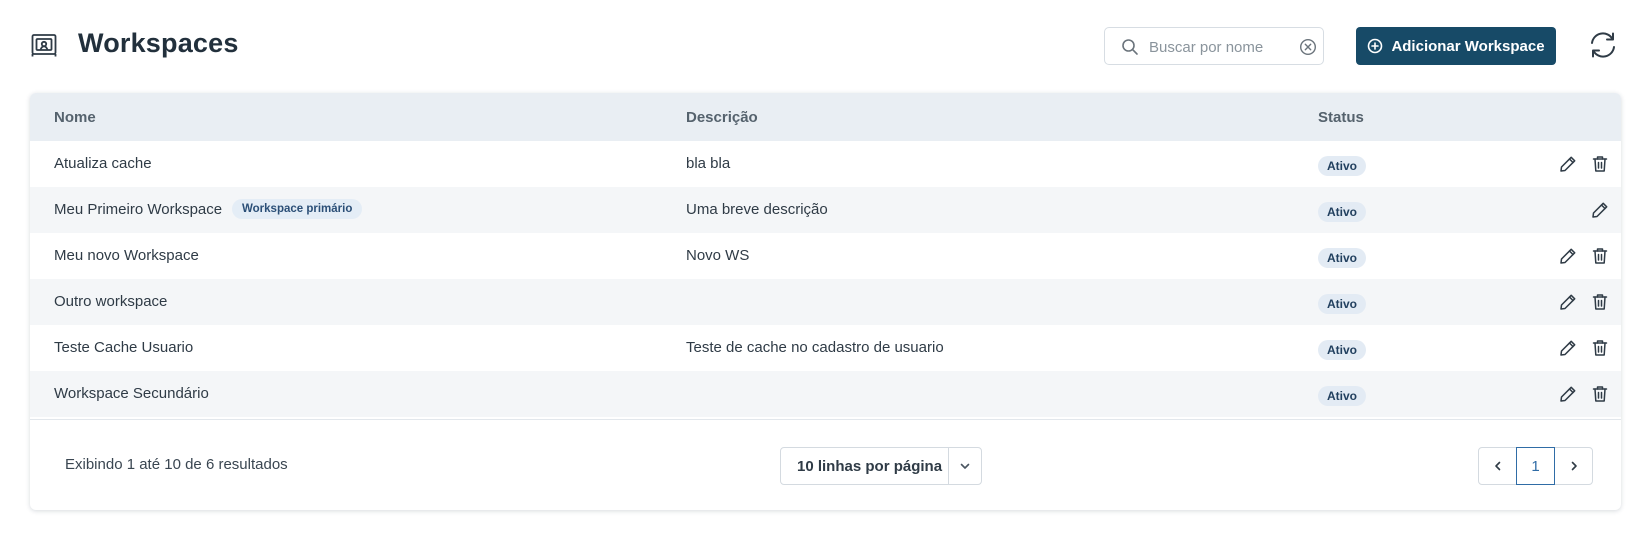 This screenshot has height=539, width=1648. Describe the element at coordinates (44, 45) in the screenshot. I see `workspace-icon` at that location.